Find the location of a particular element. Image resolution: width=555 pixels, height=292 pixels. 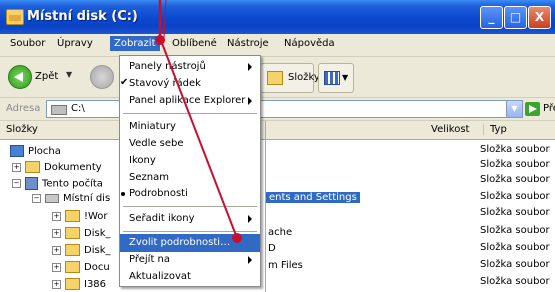

title-bar: Místní disk (C:) _ □ X is located at coordinates (277, 17).